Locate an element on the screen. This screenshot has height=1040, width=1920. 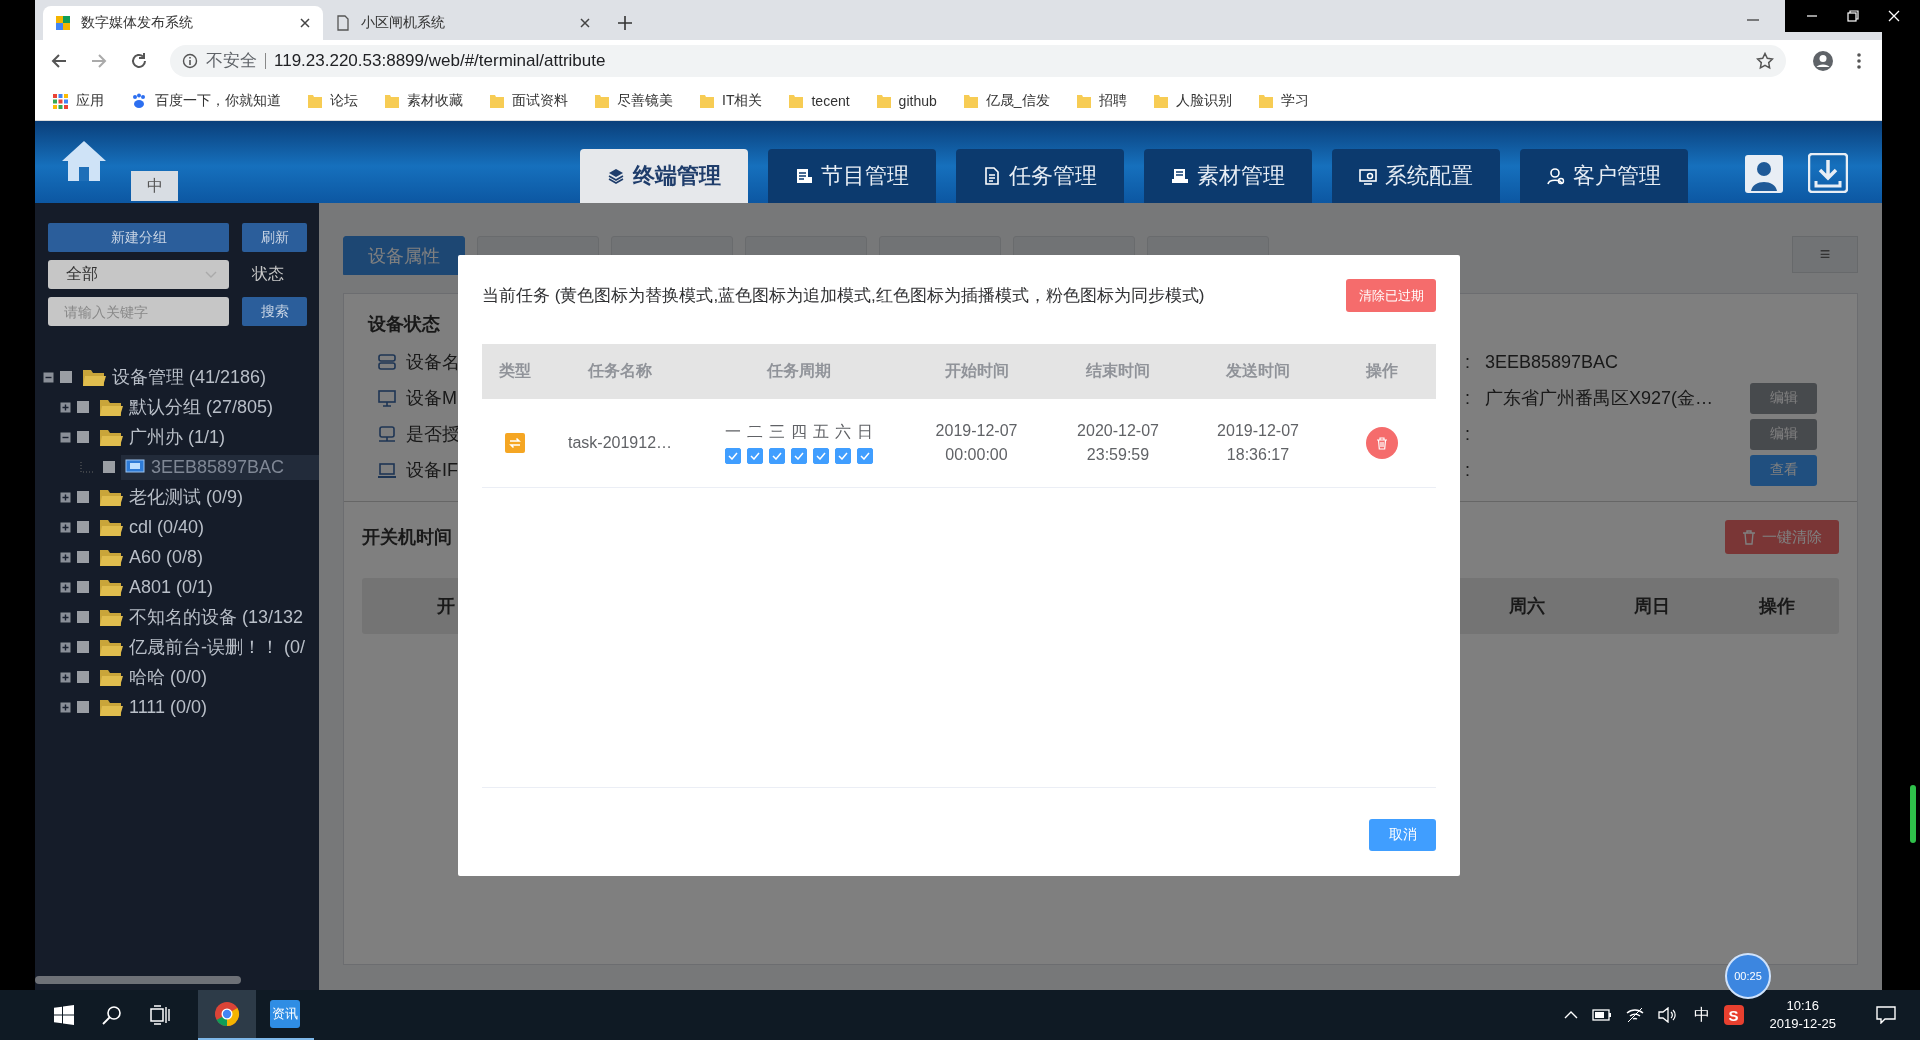
bookmark: 面试资料 is located at coordinates (529, 101).